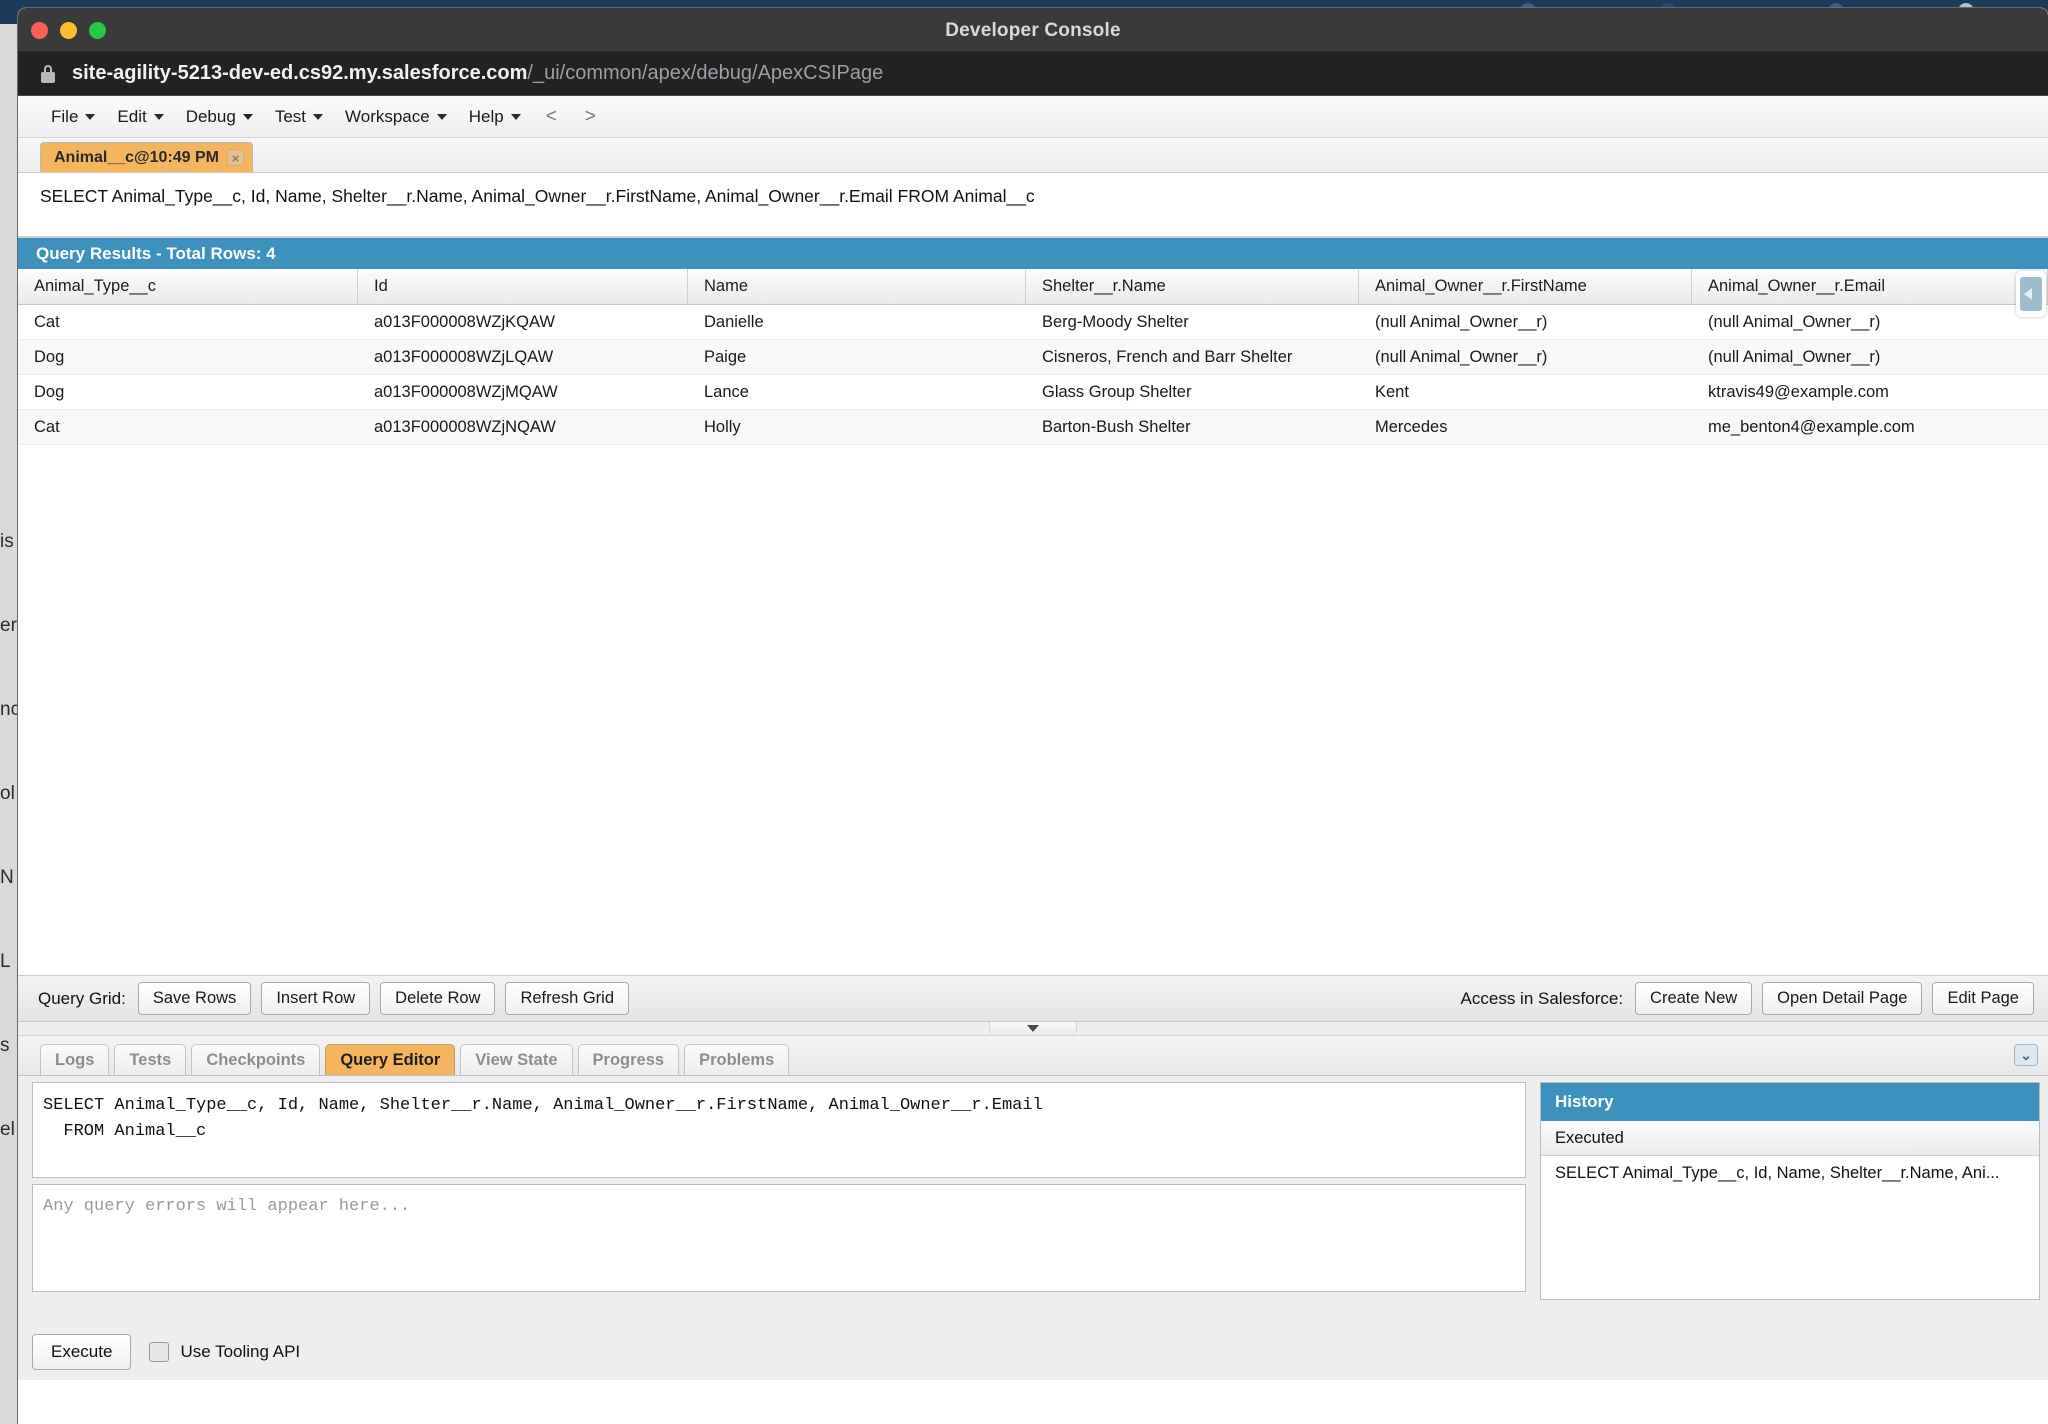 Image resolution: width=2048 pixels, height=1424 pixels. Describe the element at coordinates (438, 998) in the screenshot. I see `delete-row-button: Delete Row` at that location.